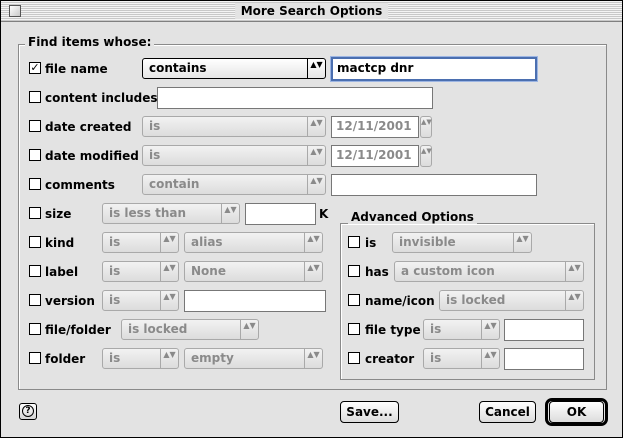 This screenshot has height=438, width=623. Describe the element at coordinates (295, 98) in the screenshot. I see `content-includes-field` at that location.